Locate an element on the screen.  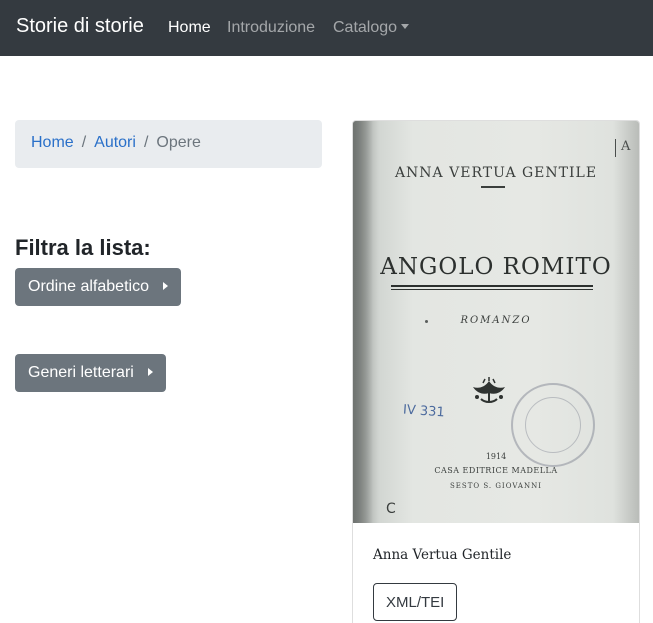
cover-corner-line is located at coordinates (615, 148).